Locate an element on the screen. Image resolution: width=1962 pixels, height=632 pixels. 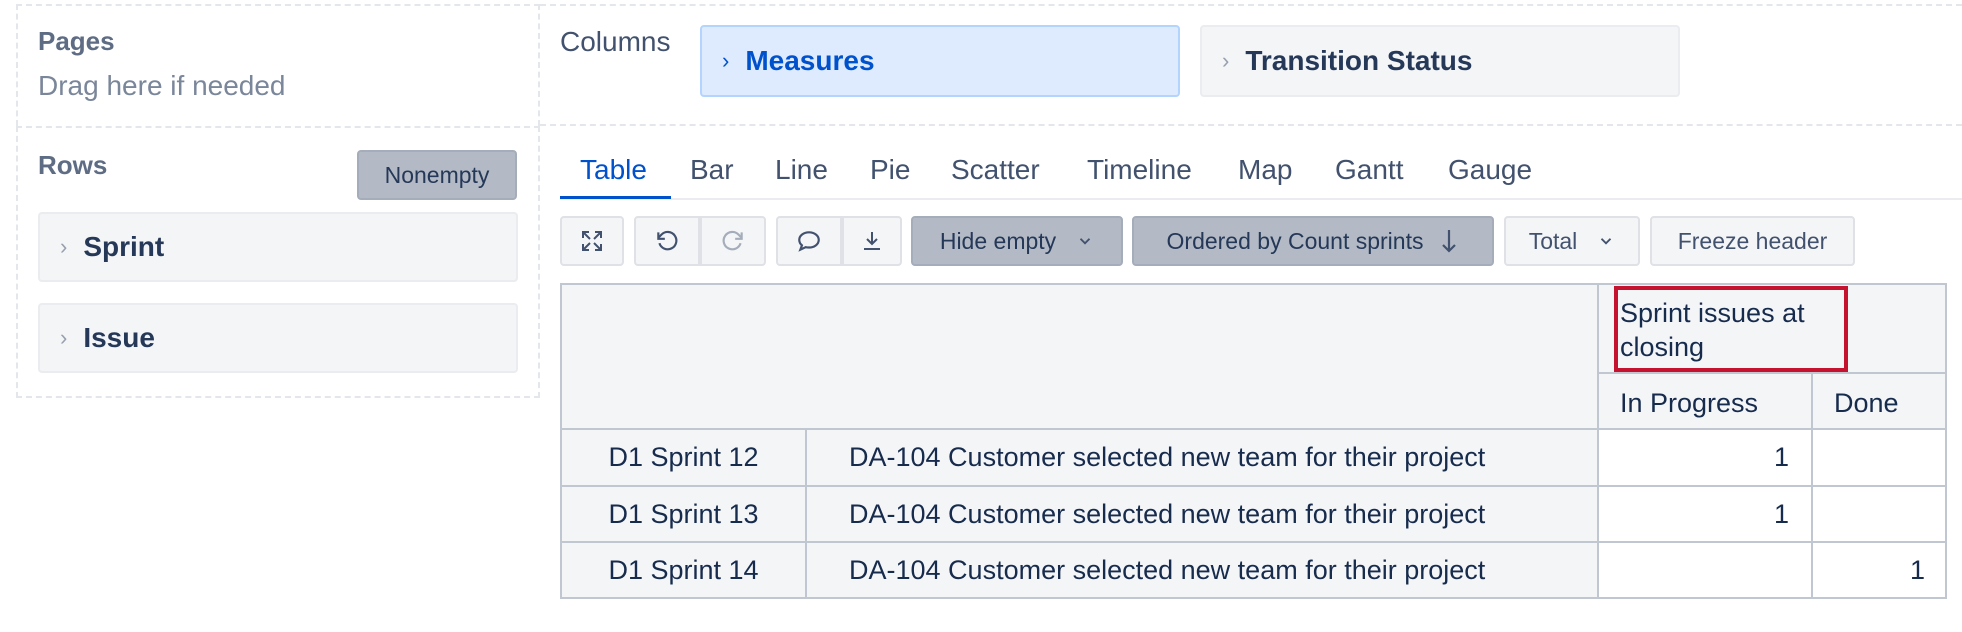
tab-timeline: Timeline is located at coordinates (1139, 170).